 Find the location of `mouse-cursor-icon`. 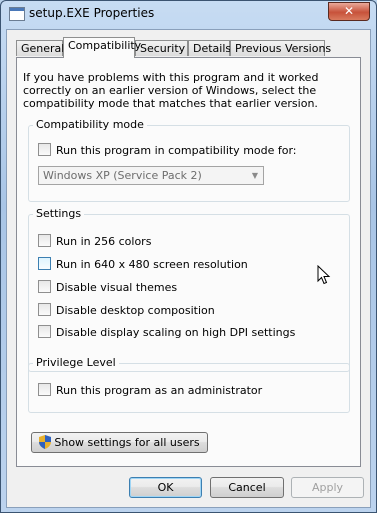

mouse-cursor-icon is located at coordinates (324, 275).